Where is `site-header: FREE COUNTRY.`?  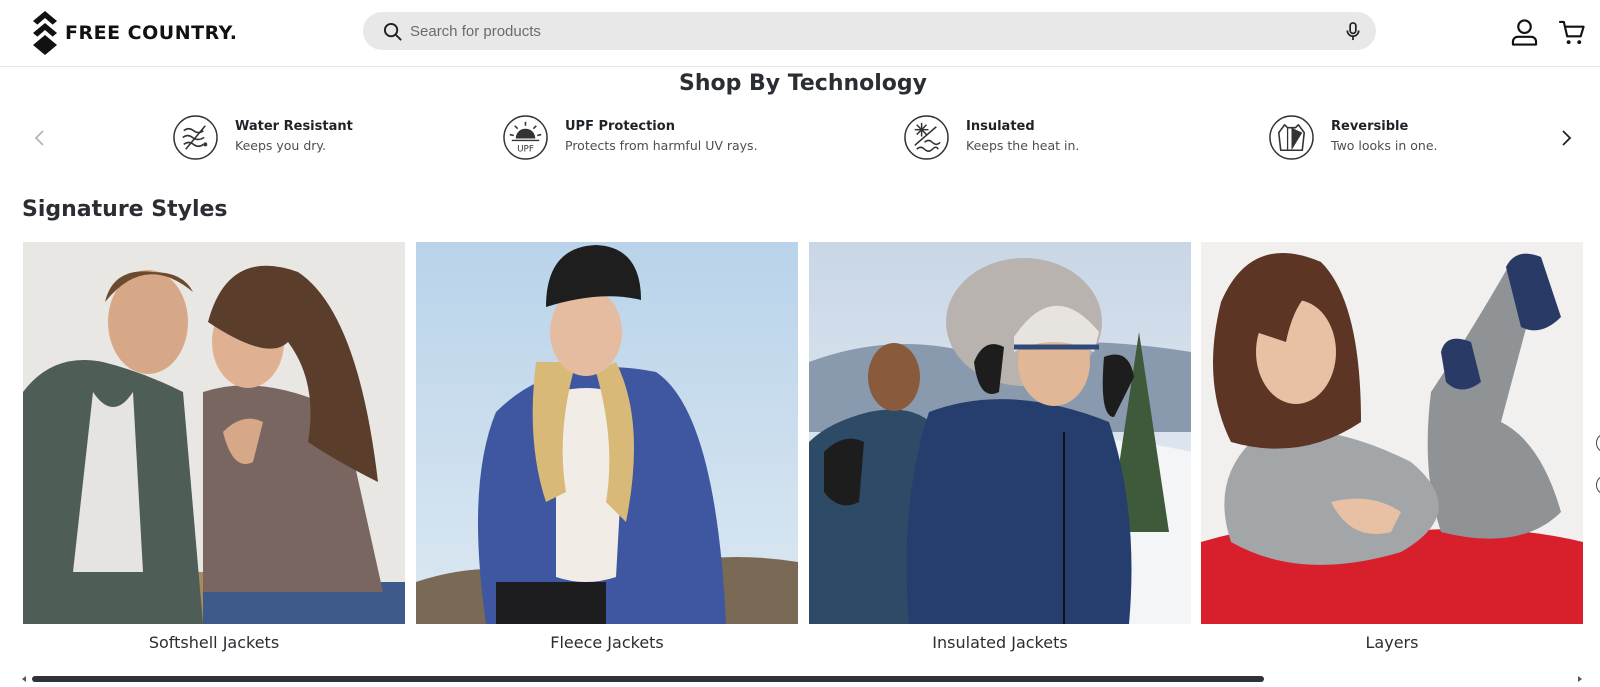 site-header: FREE COUNTRY. is located at coordinates (800, 33).